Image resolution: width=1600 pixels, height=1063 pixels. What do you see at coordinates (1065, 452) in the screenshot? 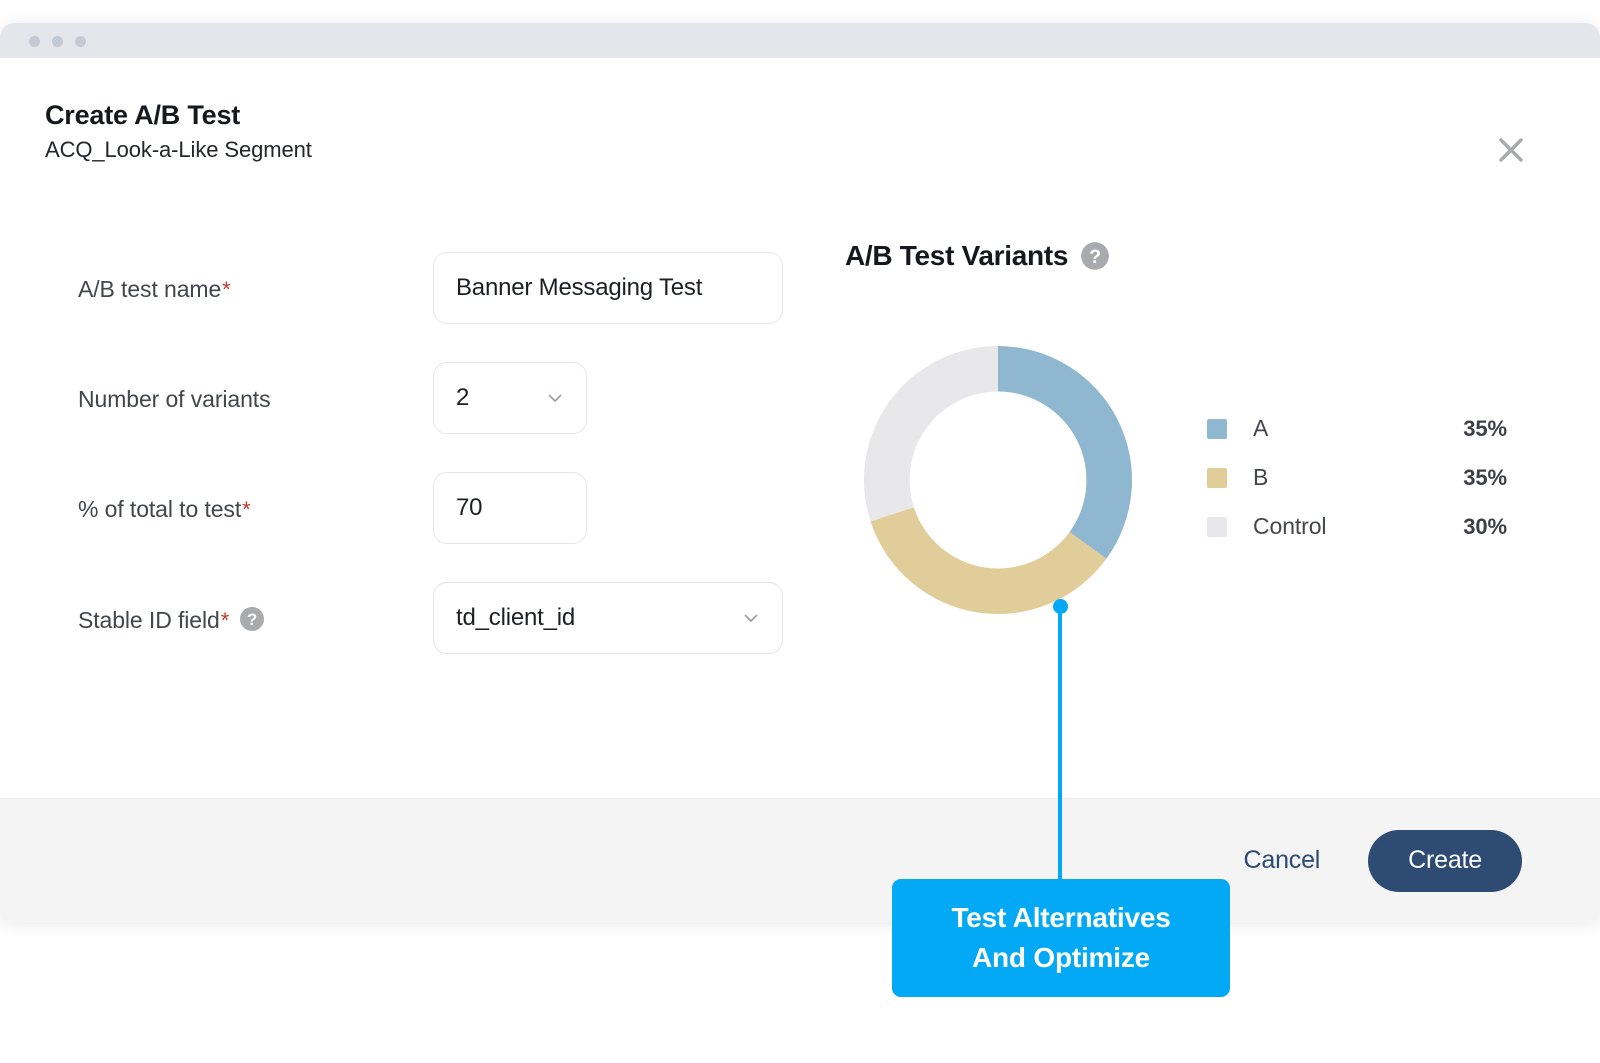
I see `donut-segment-a` at bounding box center [1065, 452].